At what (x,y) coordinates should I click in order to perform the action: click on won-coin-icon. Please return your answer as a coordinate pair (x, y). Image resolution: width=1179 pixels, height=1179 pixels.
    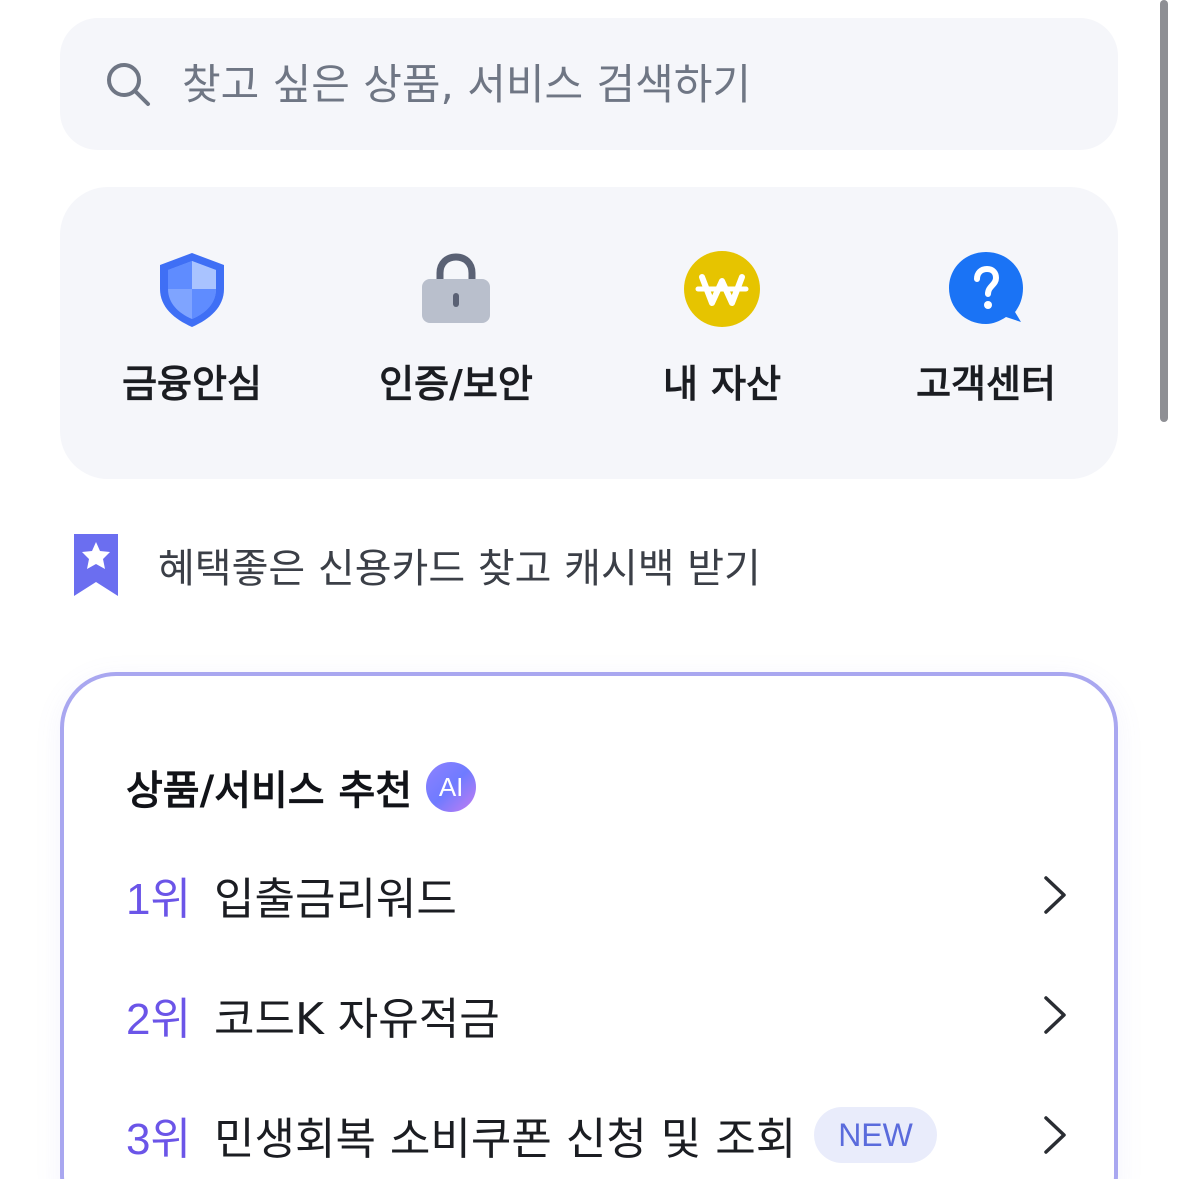
    Looking at the image, I should click on (722, 289).